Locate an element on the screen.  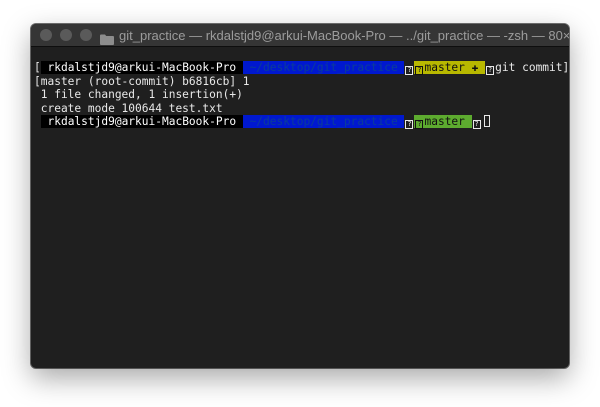
git-branch-segment-clean: ? master is located at coordinates (443, 122).